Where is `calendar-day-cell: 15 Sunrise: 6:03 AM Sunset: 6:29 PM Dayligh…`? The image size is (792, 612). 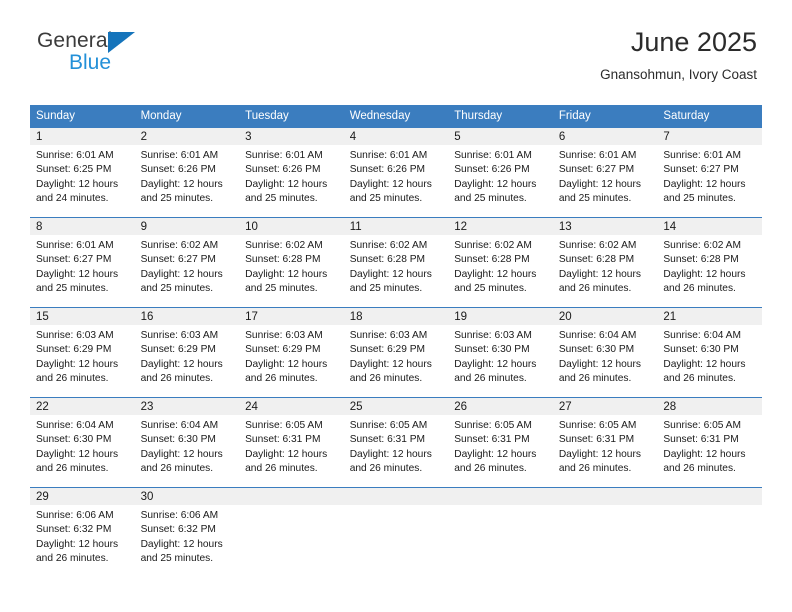 calendar-day-cell: 15 Sunrise: 6:03 AM Sunset: 6:29 PM Dayligh… is located at coordinates (82, 352).